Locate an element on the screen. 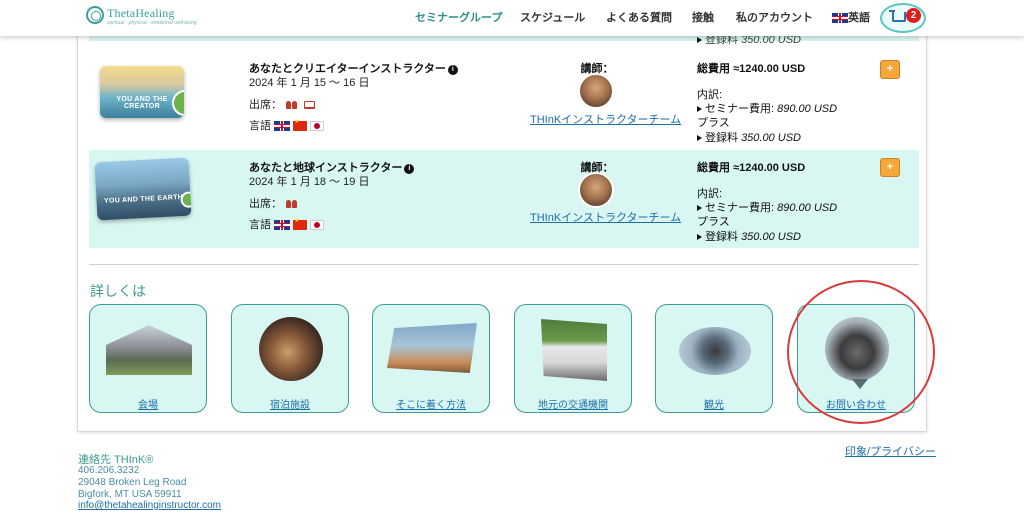 The height and width of the screenshot is (532, 1024). online-icon is located at coordinates (309, 105).